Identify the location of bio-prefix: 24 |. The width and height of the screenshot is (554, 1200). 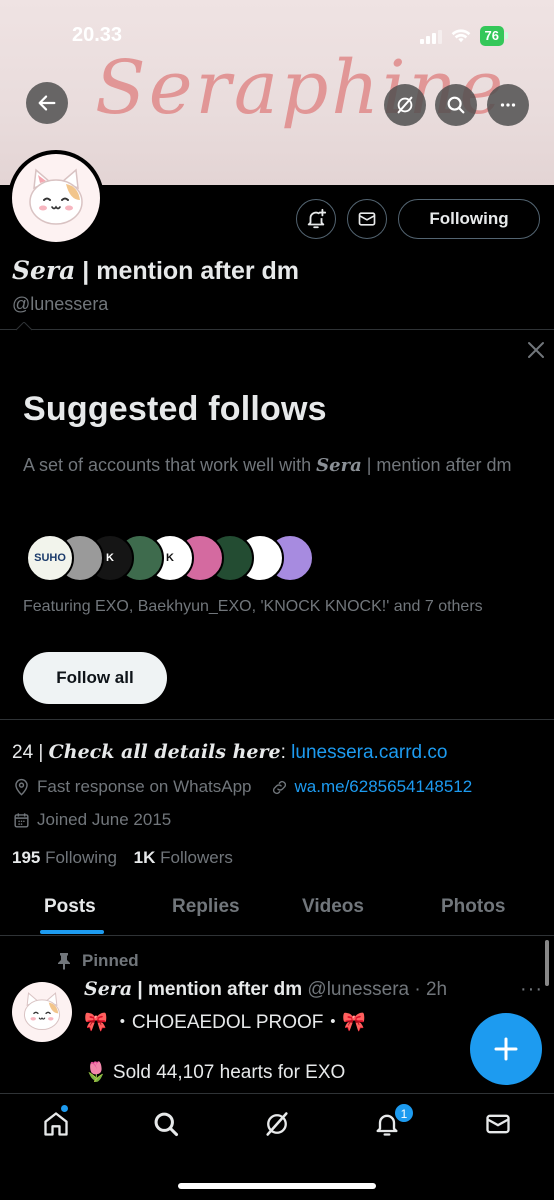
(30, 752).